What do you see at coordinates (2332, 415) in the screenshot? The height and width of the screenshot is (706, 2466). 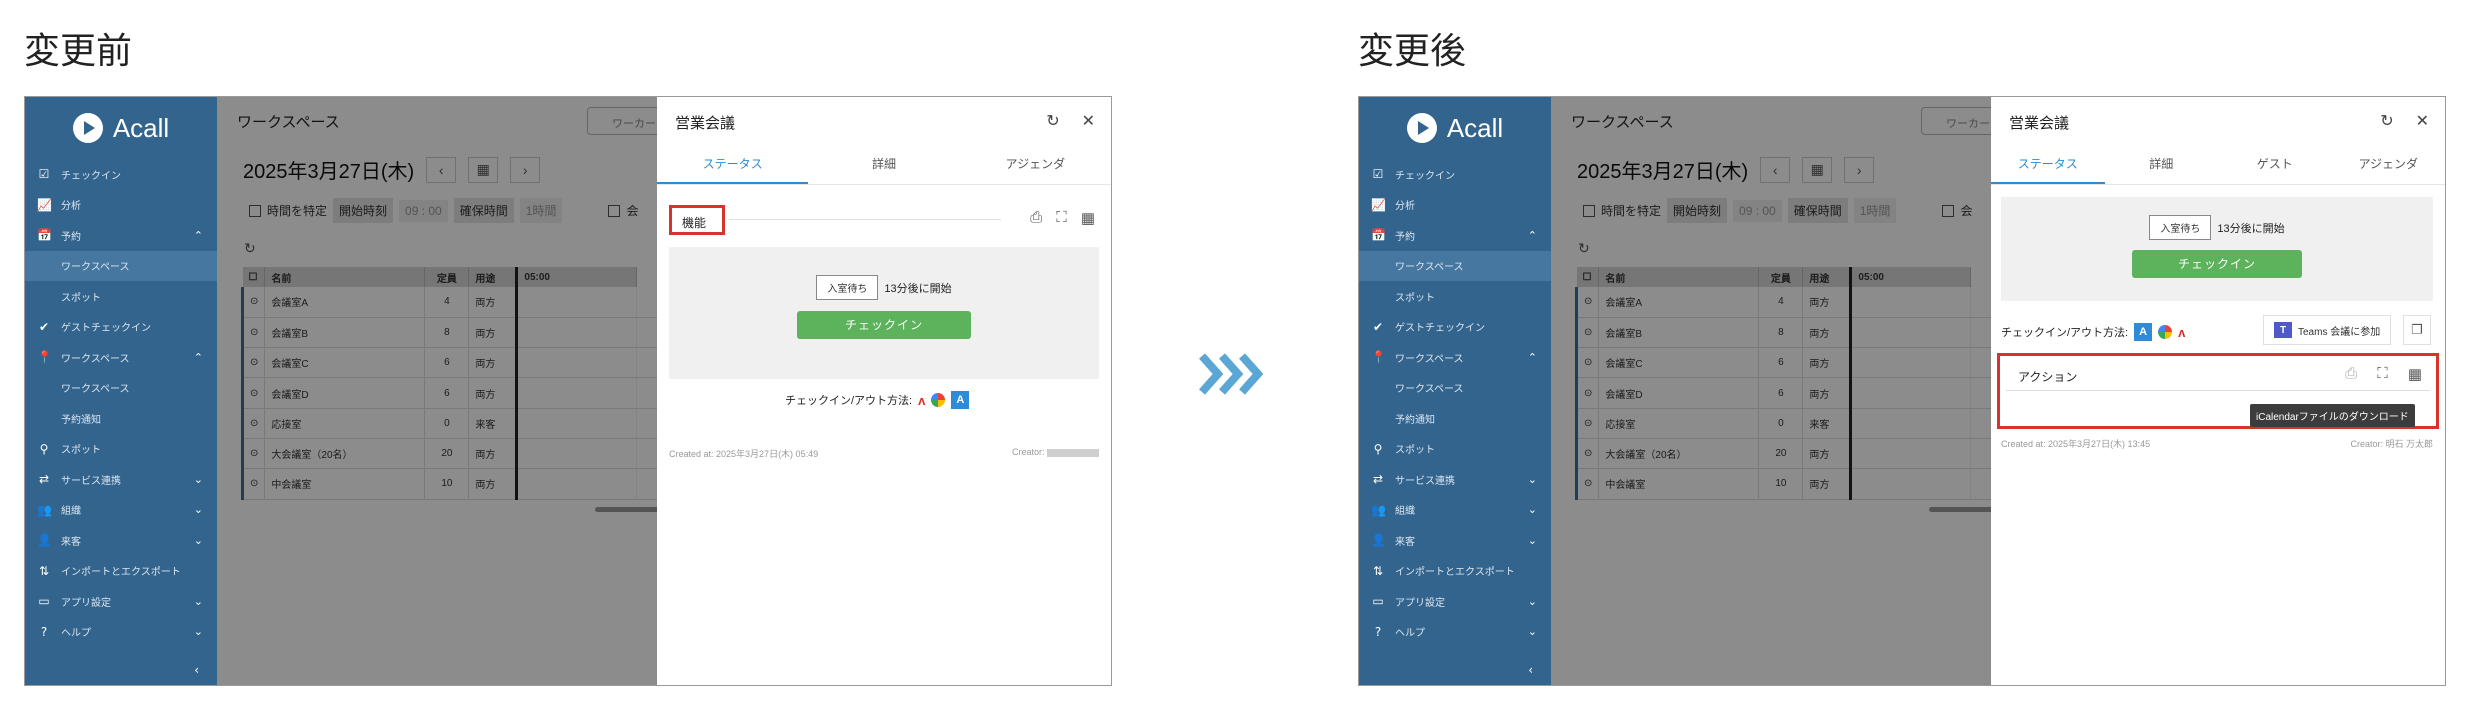 I see `icalendar-tooltip: iCalendarファイルのダウンロード` at bounding box center [2332, 415].